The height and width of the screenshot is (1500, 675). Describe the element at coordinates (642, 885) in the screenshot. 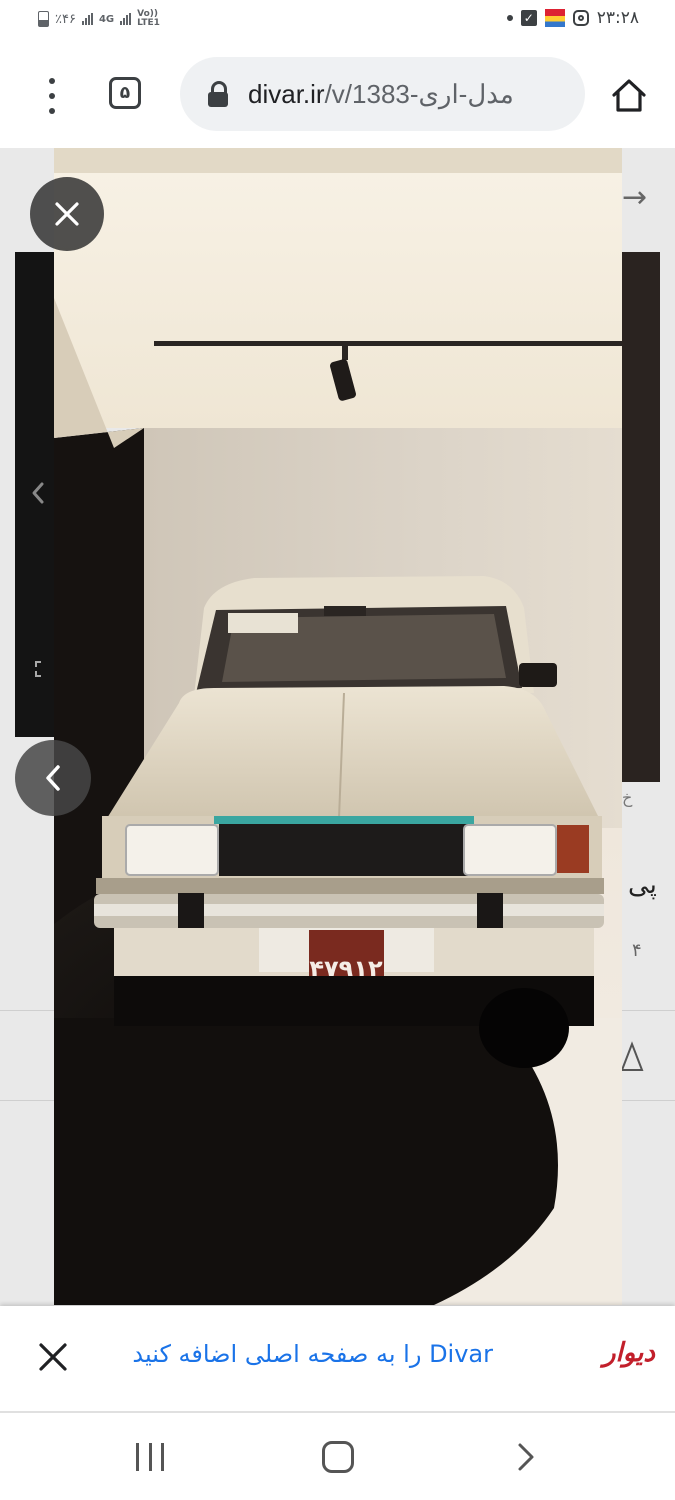

I see `background-title-fragment: پی` at that location.